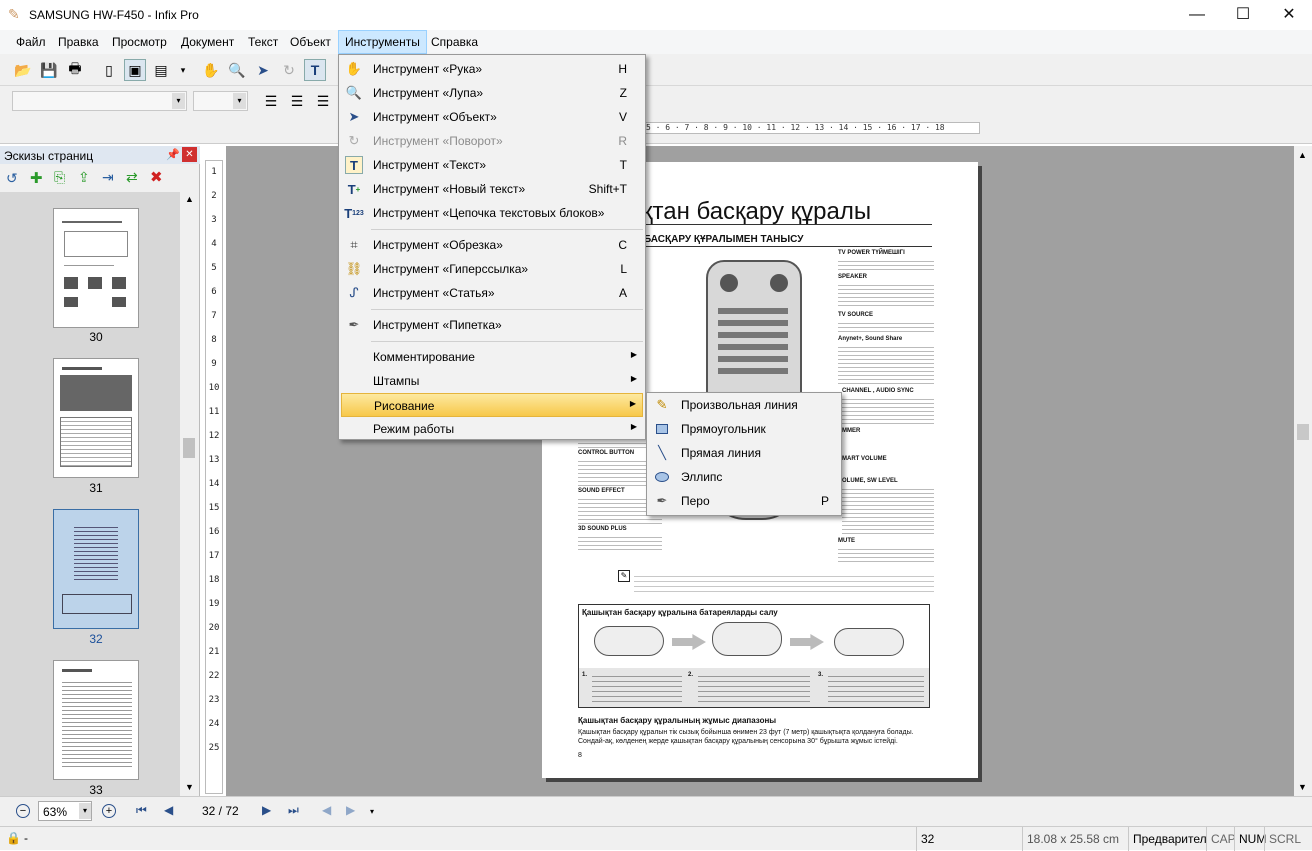  Describe the element at coordinates (1221, 839) in the screenshot. I see `status-caps: CAP` at that location.